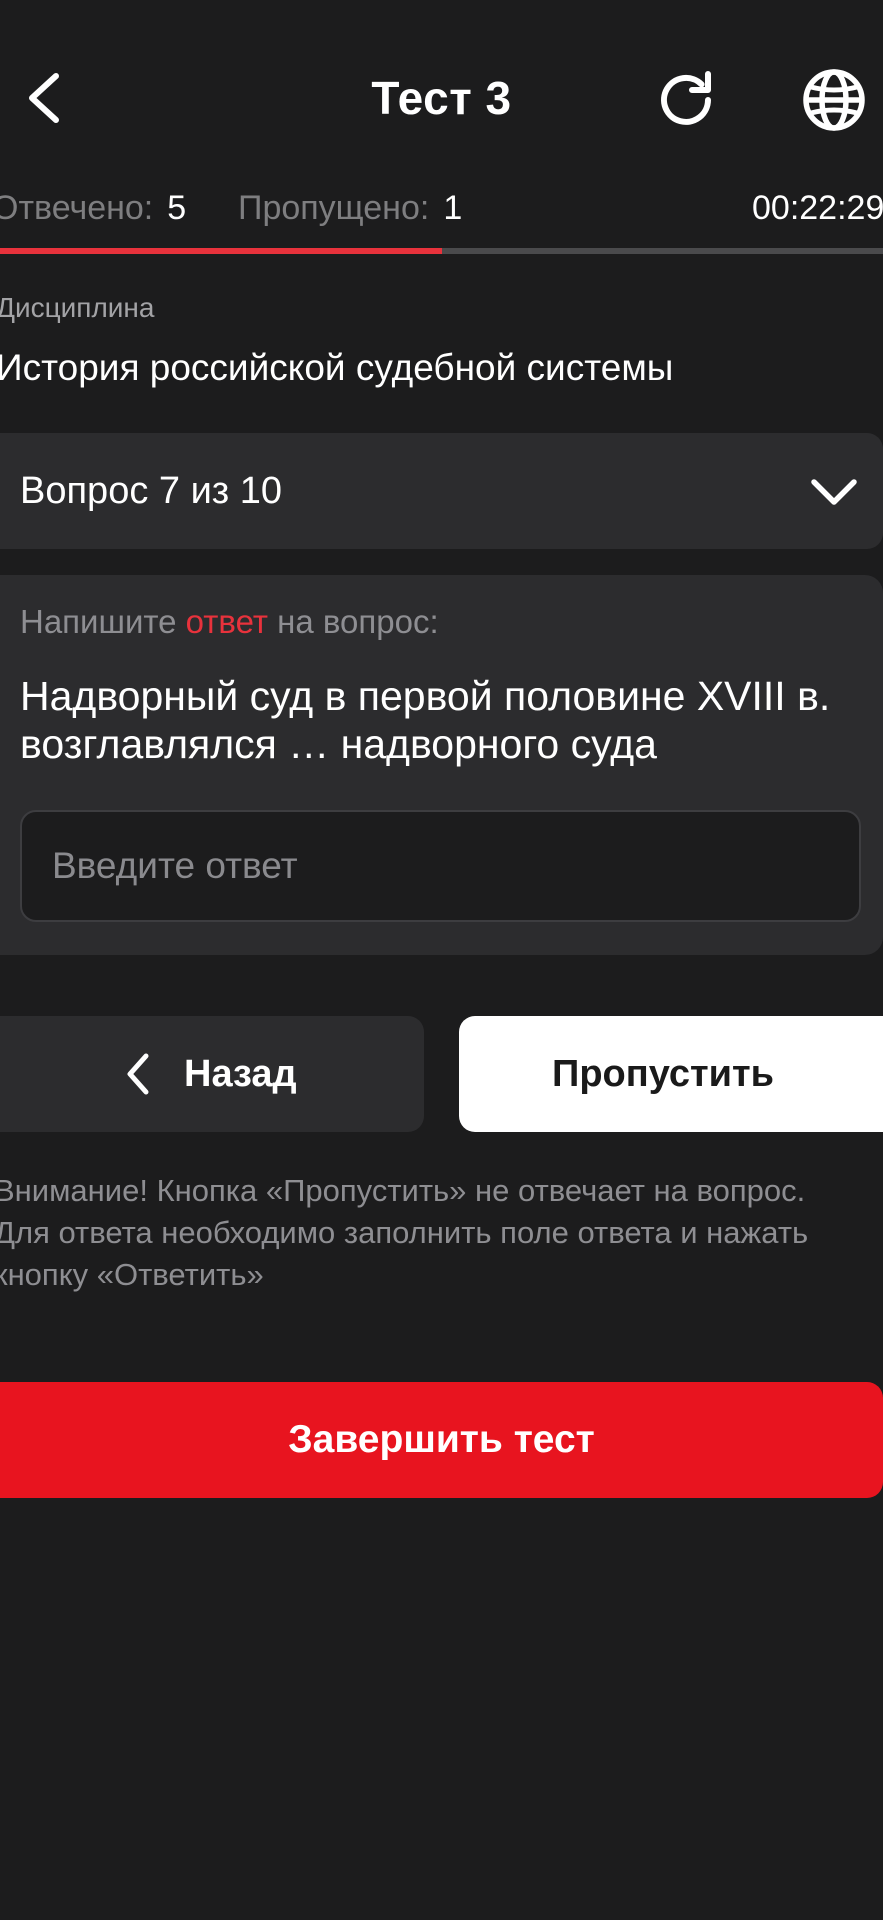  Describe the element at coordinates (240, 1074) in the screenshot. I see `back-button-label: Назад` at that location.